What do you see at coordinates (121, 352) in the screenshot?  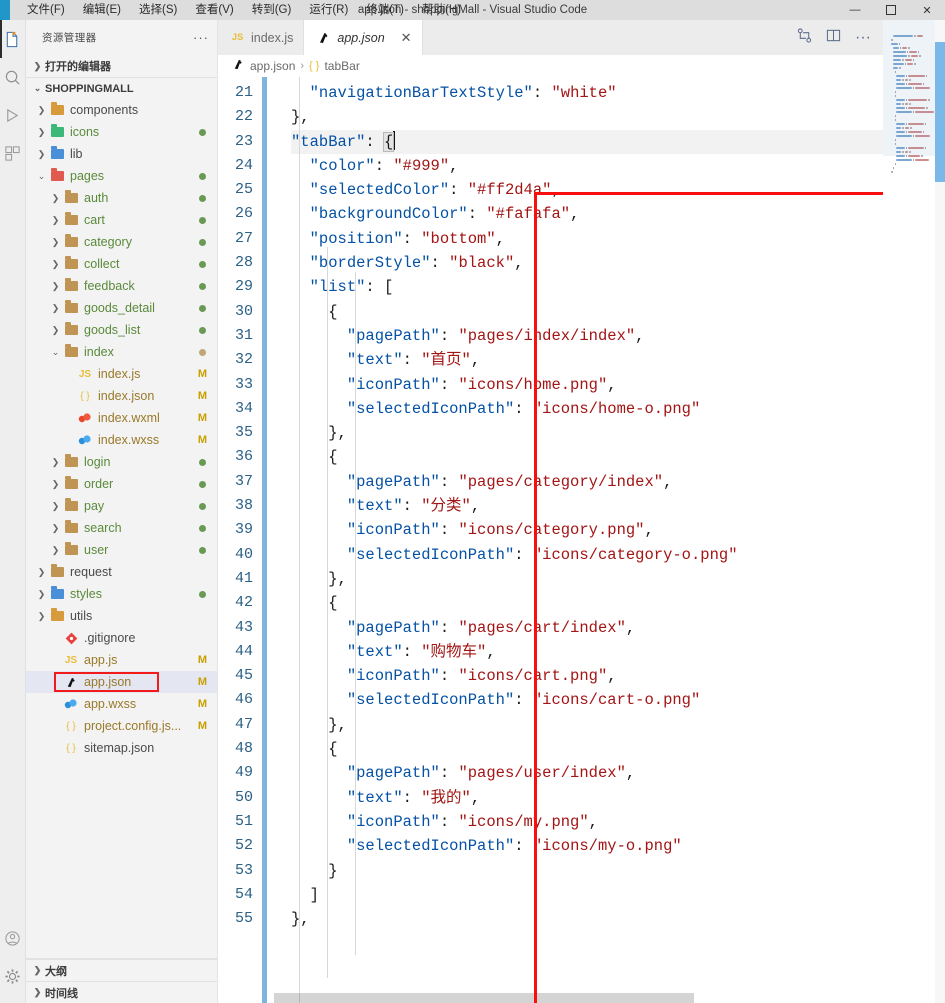 I see `tree-item-index: ⌄ index` at bounding box center [121, 352].